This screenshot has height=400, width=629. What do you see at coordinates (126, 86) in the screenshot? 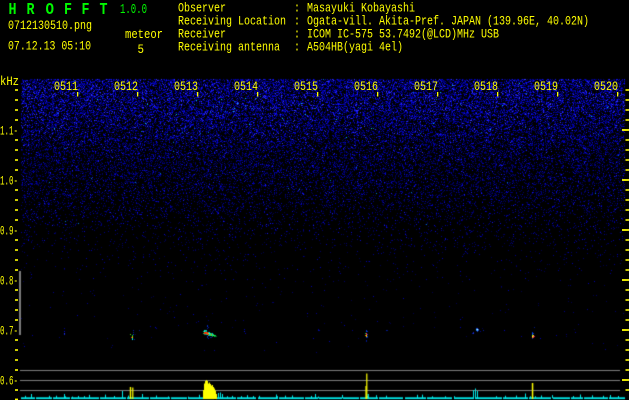
I see `svg-text: 0512` at bounding box center [126, 86].